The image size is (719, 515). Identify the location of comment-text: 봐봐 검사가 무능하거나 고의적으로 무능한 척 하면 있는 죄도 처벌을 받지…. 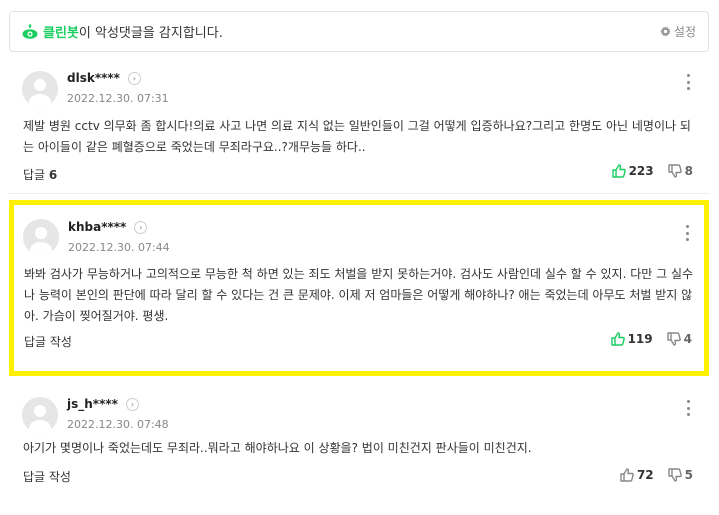
(359, 295).